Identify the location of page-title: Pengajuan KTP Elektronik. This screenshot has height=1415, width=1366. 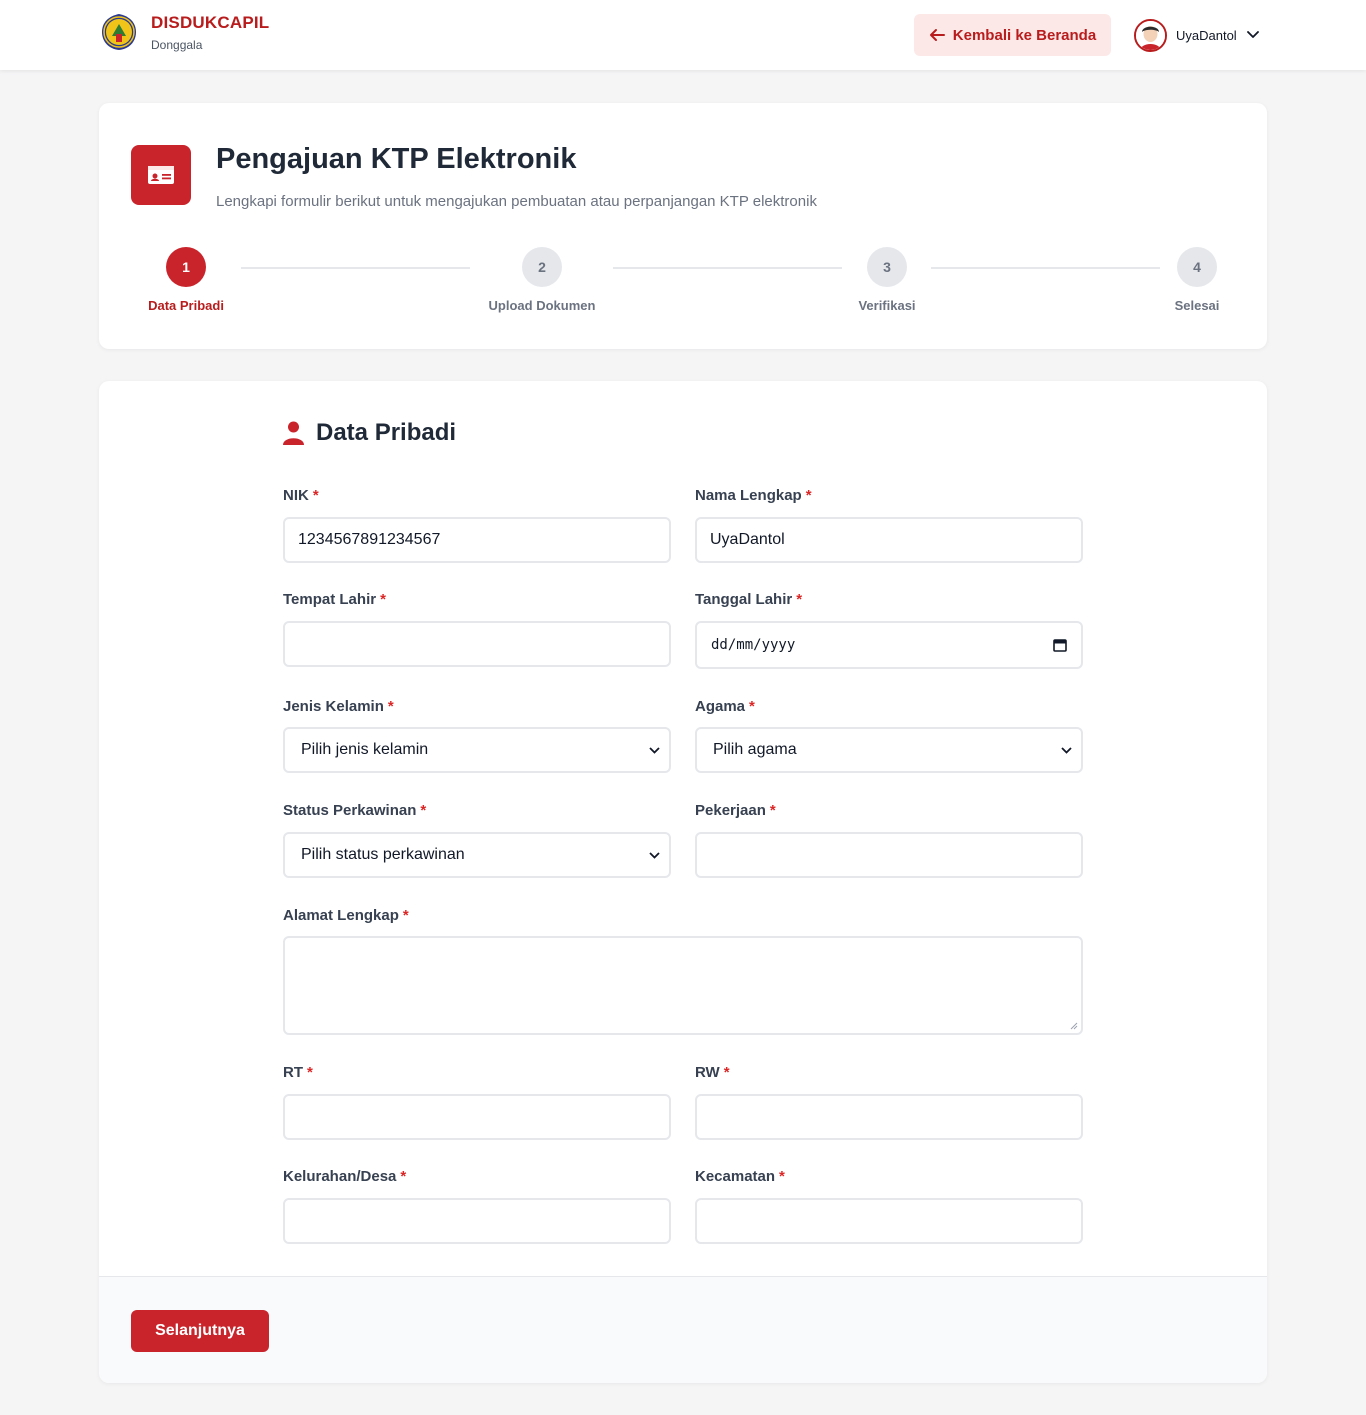
(396, 159).